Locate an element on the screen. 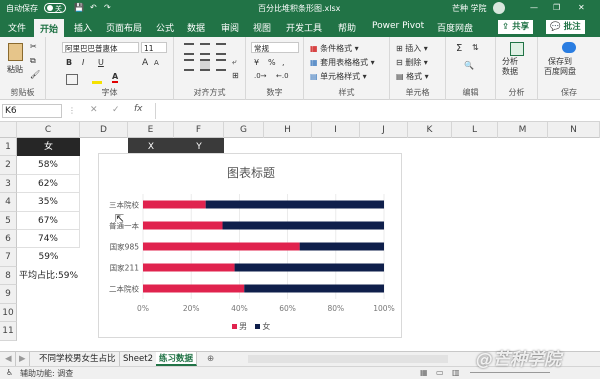  align-center-icon is located at coordinates (205, 65).